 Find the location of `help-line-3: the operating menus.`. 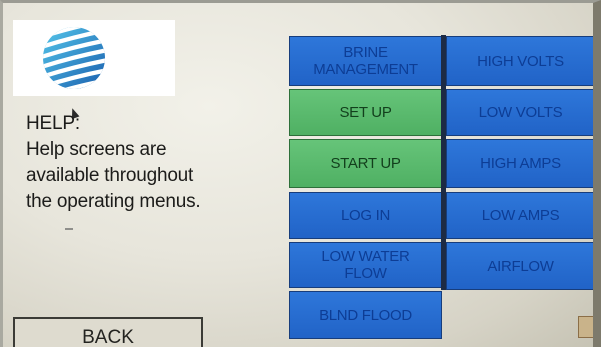

help-line-3: the operating menus. is located at coordinates (113, 201).